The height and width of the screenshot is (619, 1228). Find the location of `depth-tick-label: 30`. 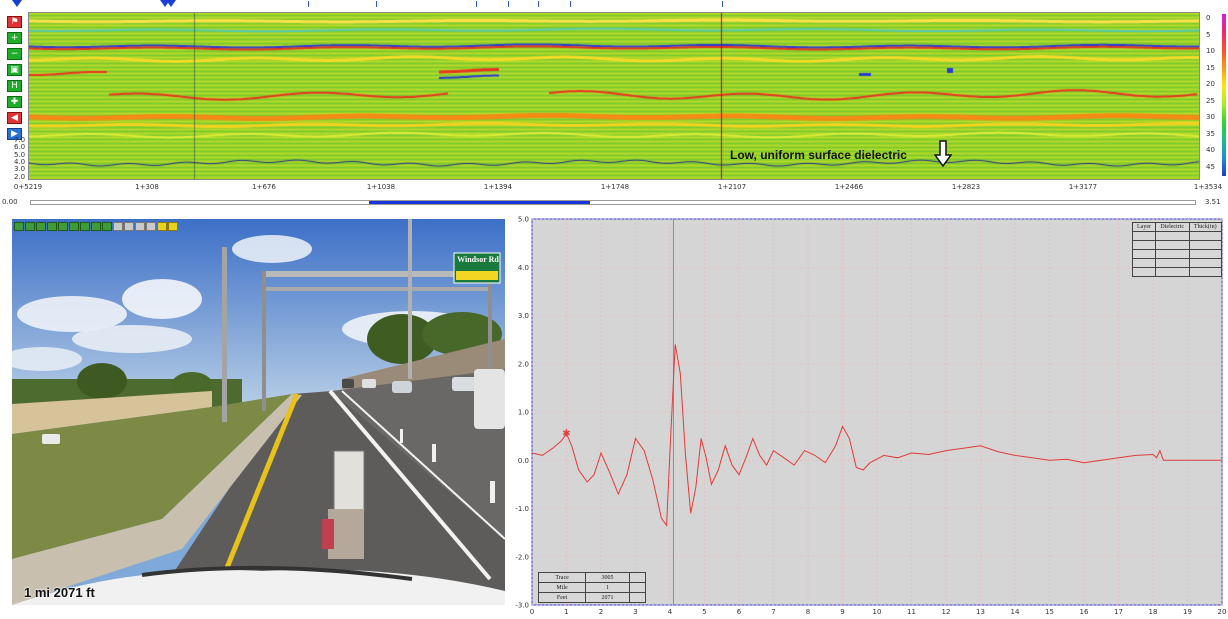

depth-tick-label: 30 is located at coordinates (1210, 117).